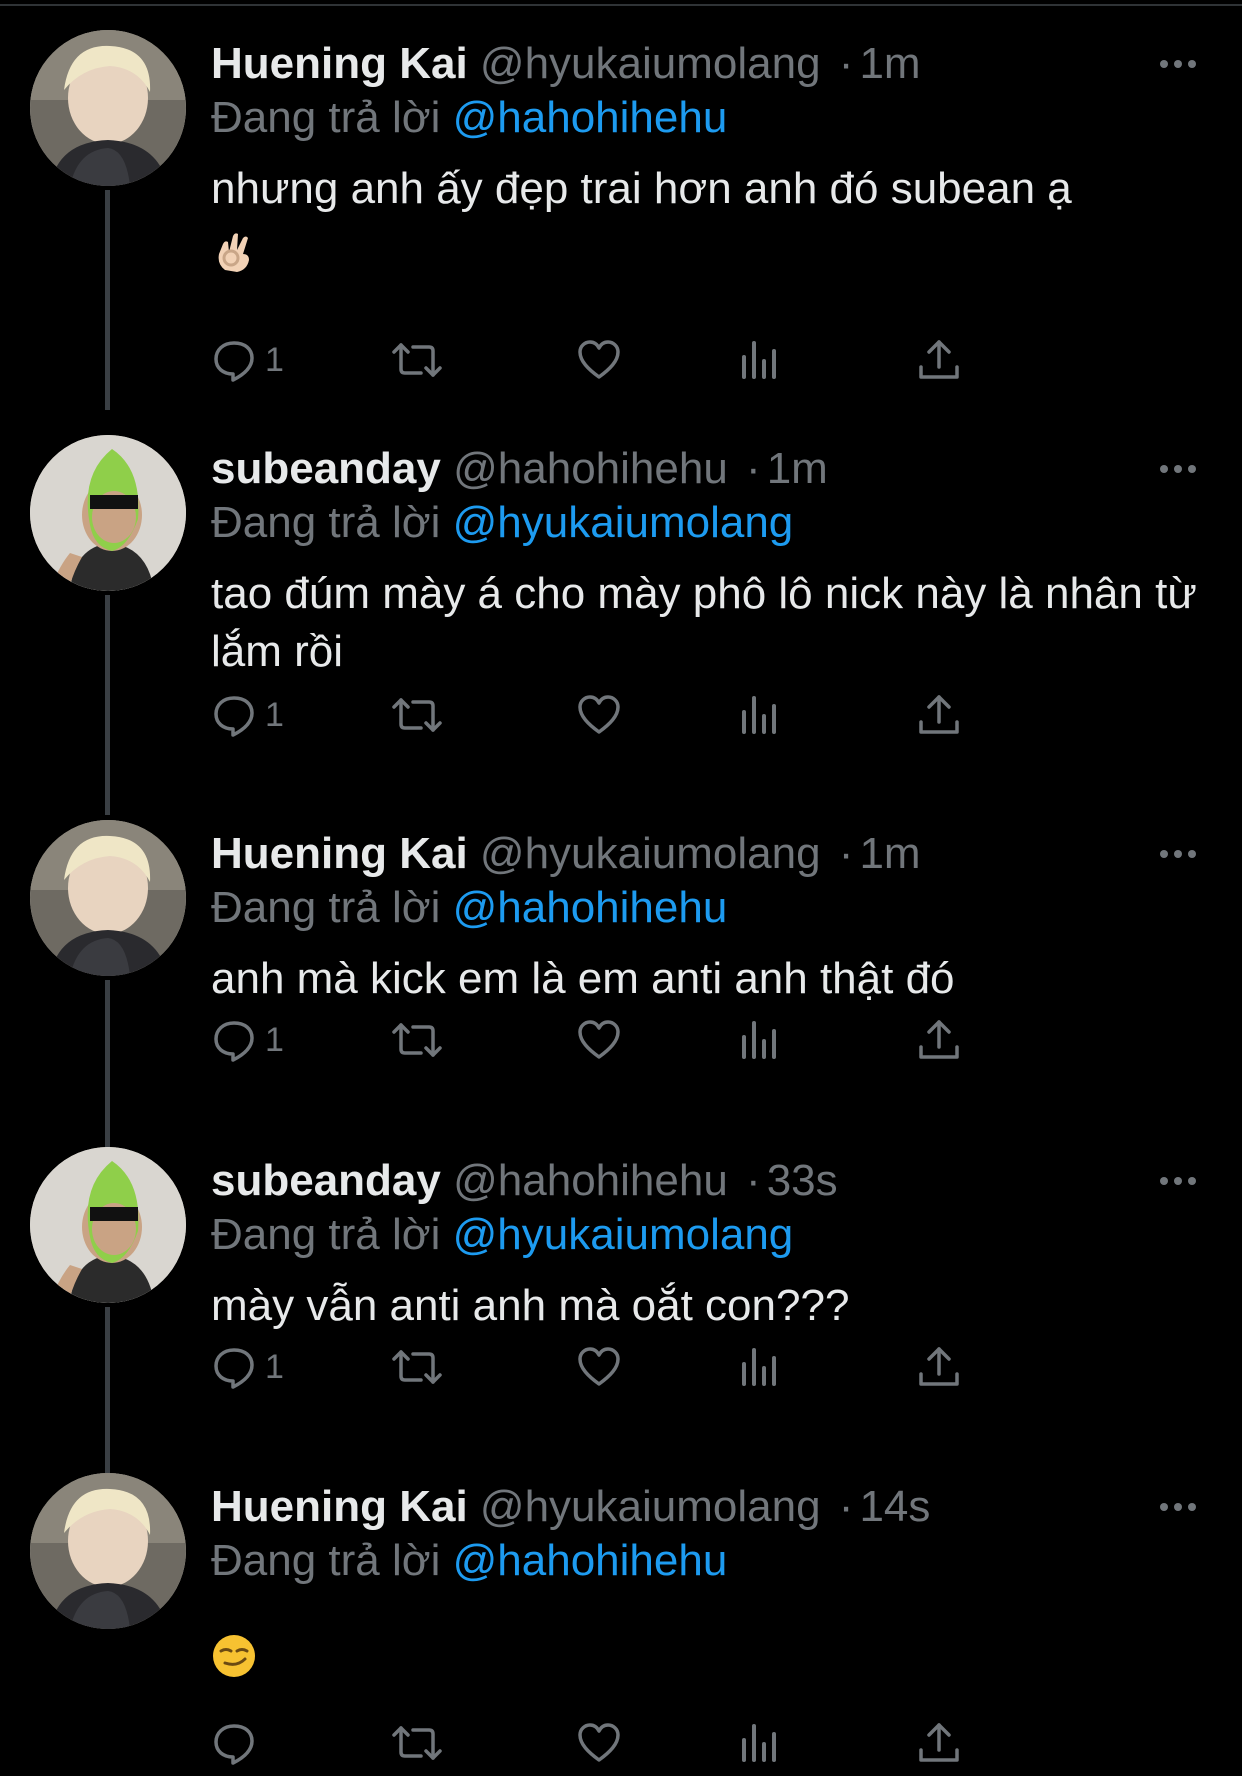 The image size is (1242, 1776). I want to click on tweet-actions, so click(661, 1743).